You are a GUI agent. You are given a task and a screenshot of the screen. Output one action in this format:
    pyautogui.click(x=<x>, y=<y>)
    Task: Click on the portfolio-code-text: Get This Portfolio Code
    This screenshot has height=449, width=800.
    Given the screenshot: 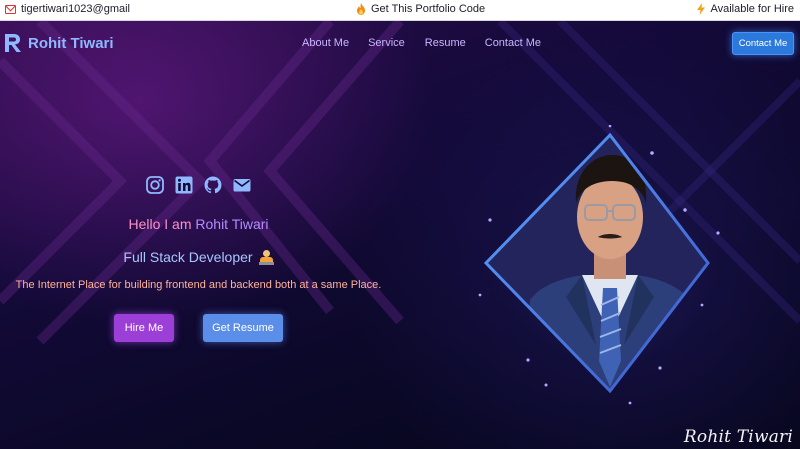 What is the action you would take?
    pyautogui.click(x=428, y=9)
    